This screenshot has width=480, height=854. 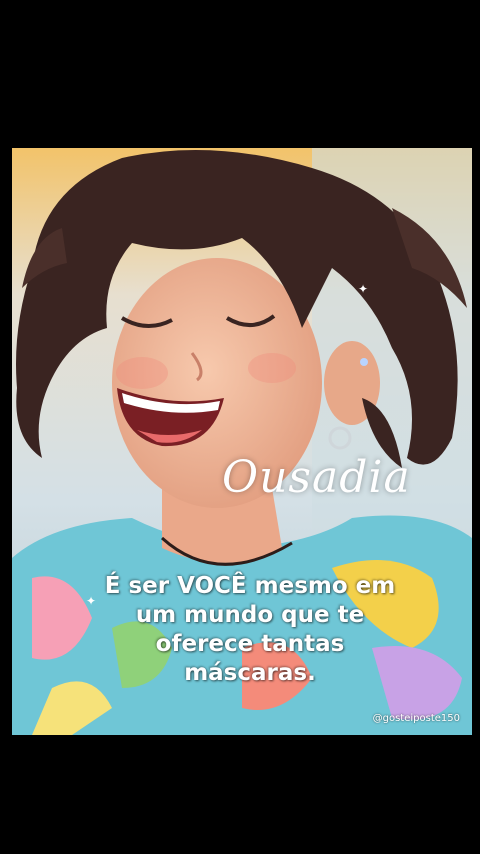 I want to click on quote-line: um mundo que te, so click(x=250, y=615).